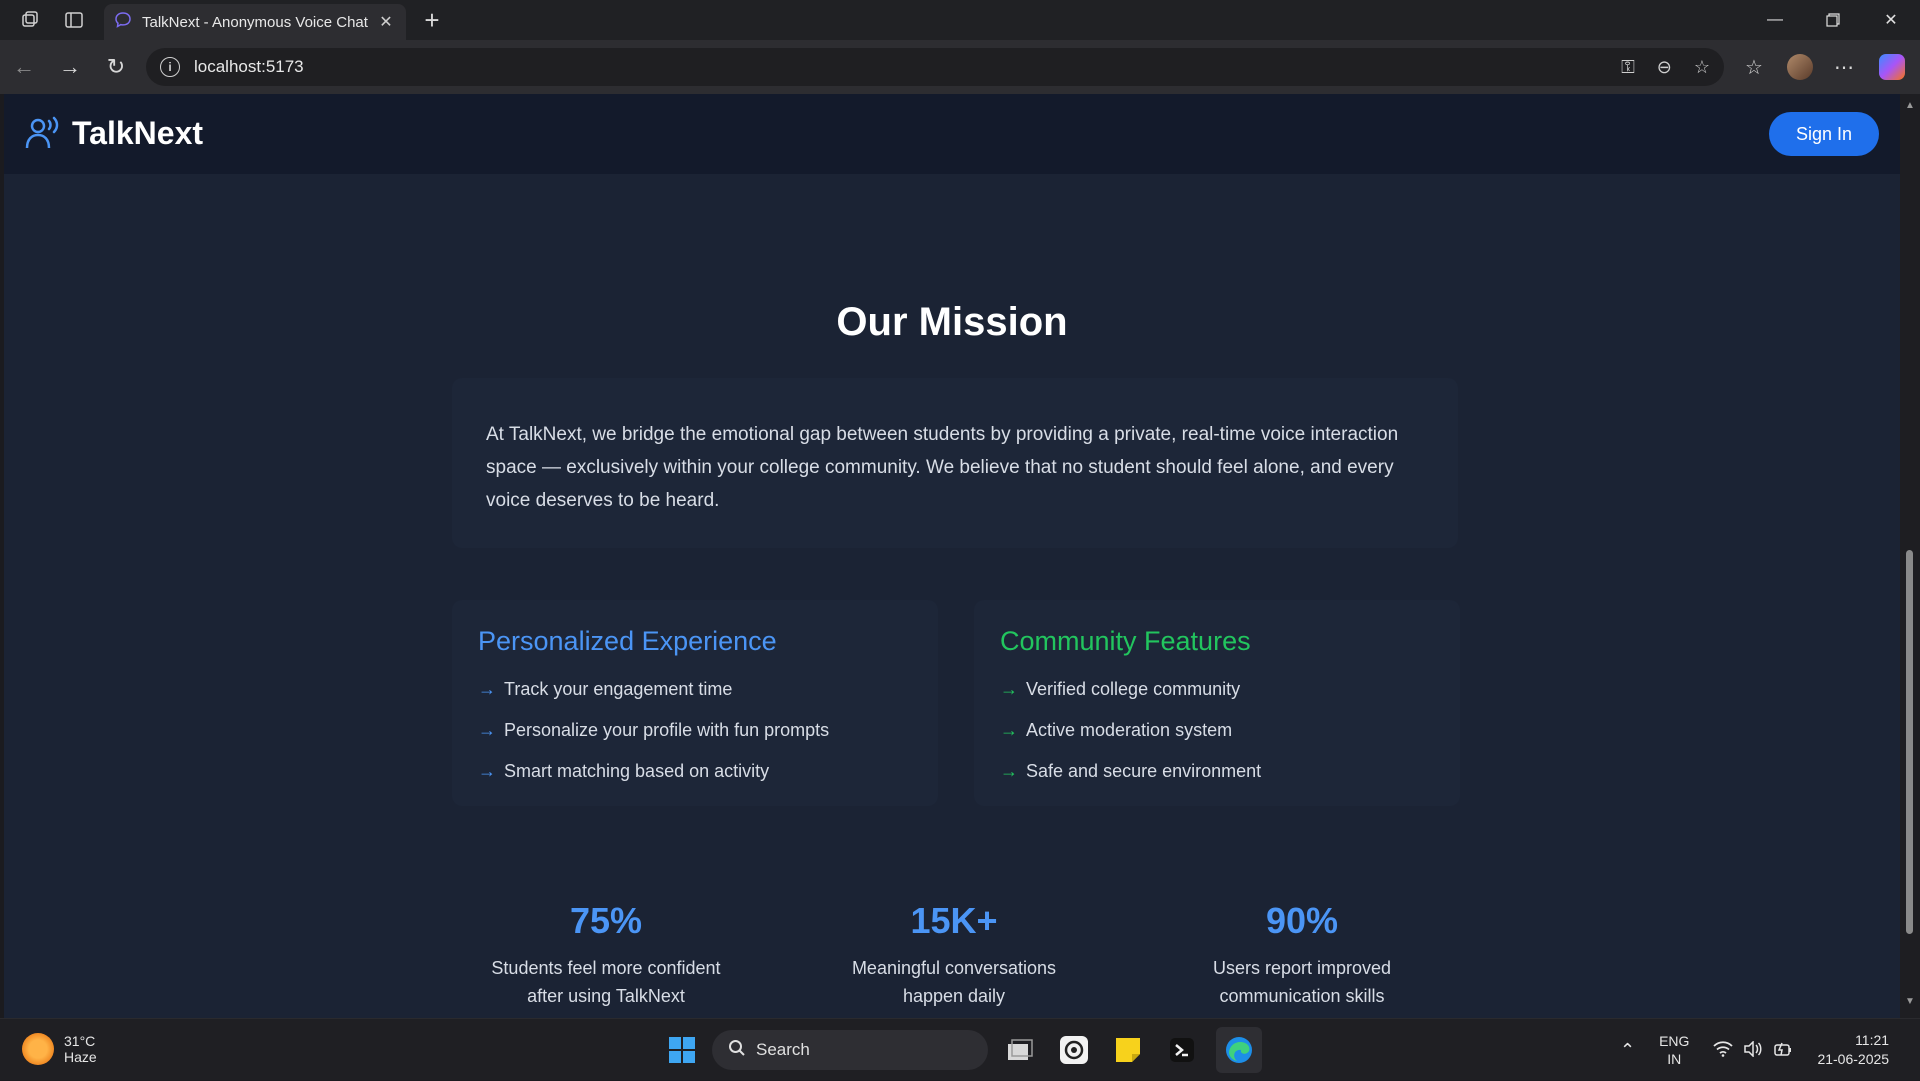 The width and height of the screenshot is (1920, 1081). I want to click on favorites-icon: ☆, so click(1754, 67).